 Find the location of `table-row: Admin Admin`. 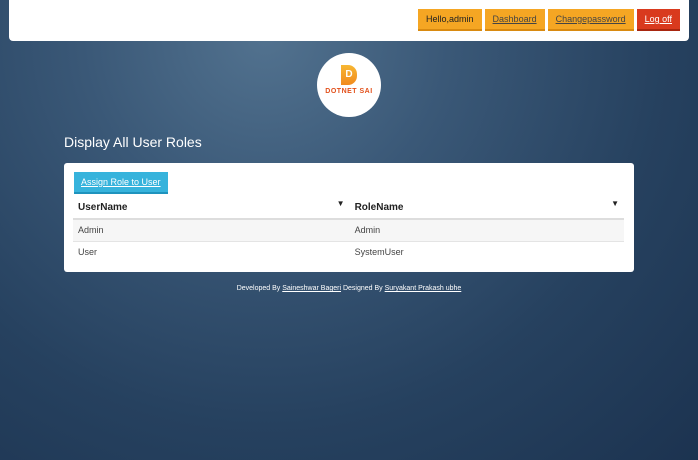

table-row: Admin Admin is located at coordinates (348, 230).